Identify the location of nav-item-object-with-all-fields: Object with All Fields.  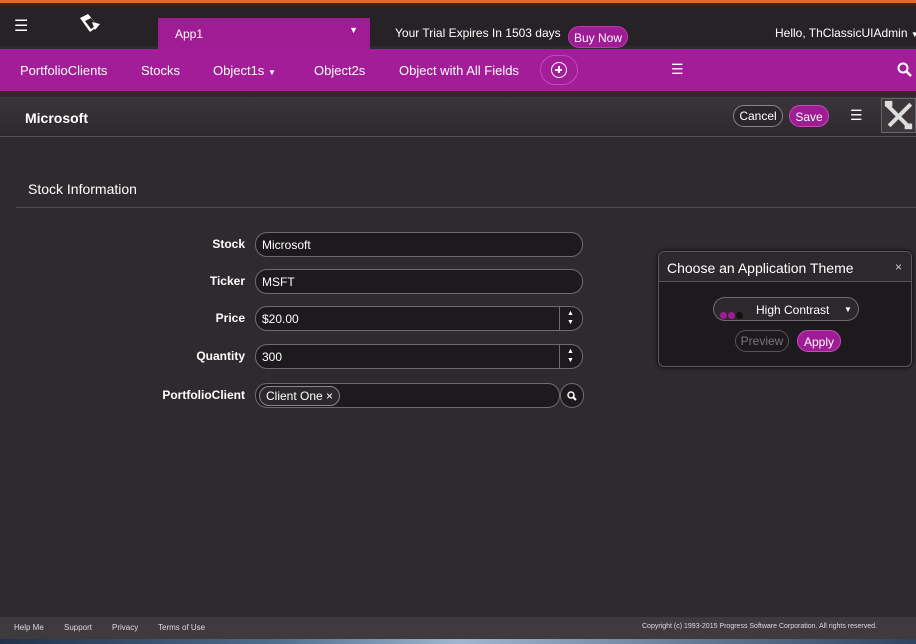
(459, 70).